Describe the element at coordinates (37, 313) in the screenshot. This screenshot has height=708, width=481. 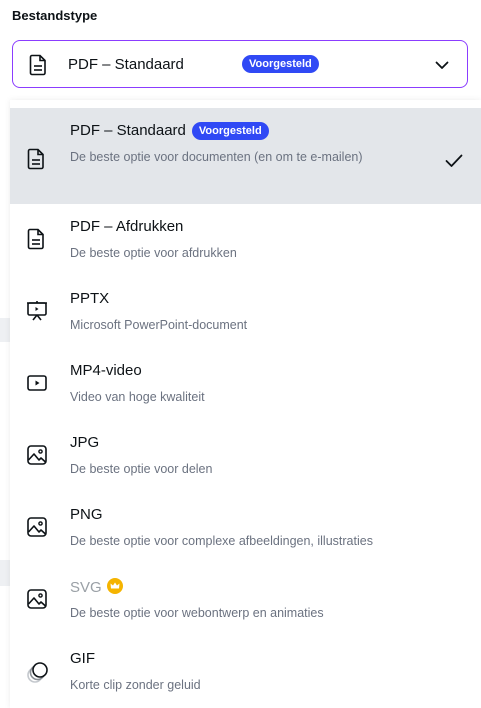
I see `presentation-icon` at that location.